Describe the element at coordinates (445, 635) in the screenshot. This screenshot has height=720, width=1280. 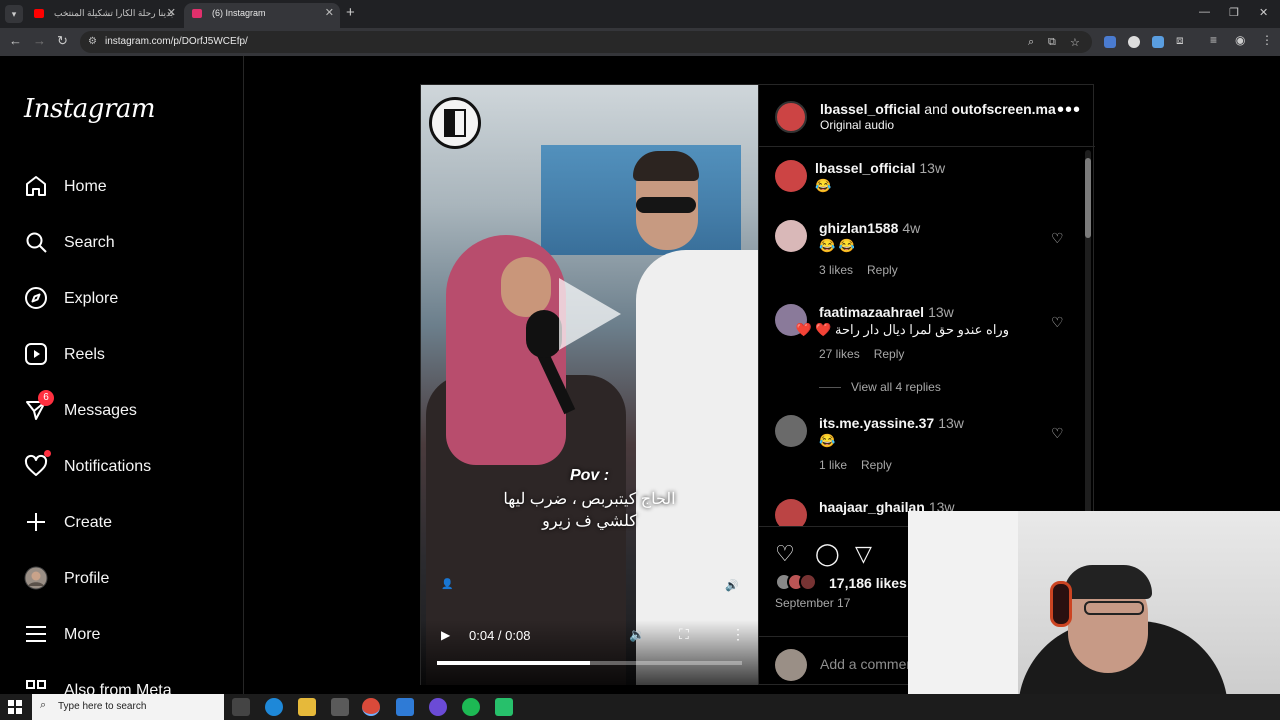
I see `play-icon: ▶` at that location.